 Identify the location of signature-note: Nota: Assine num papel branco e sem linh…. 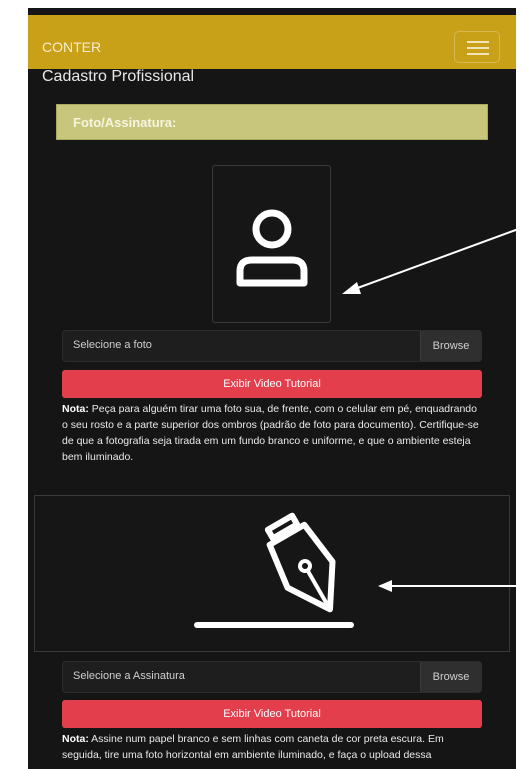
(272, 747).